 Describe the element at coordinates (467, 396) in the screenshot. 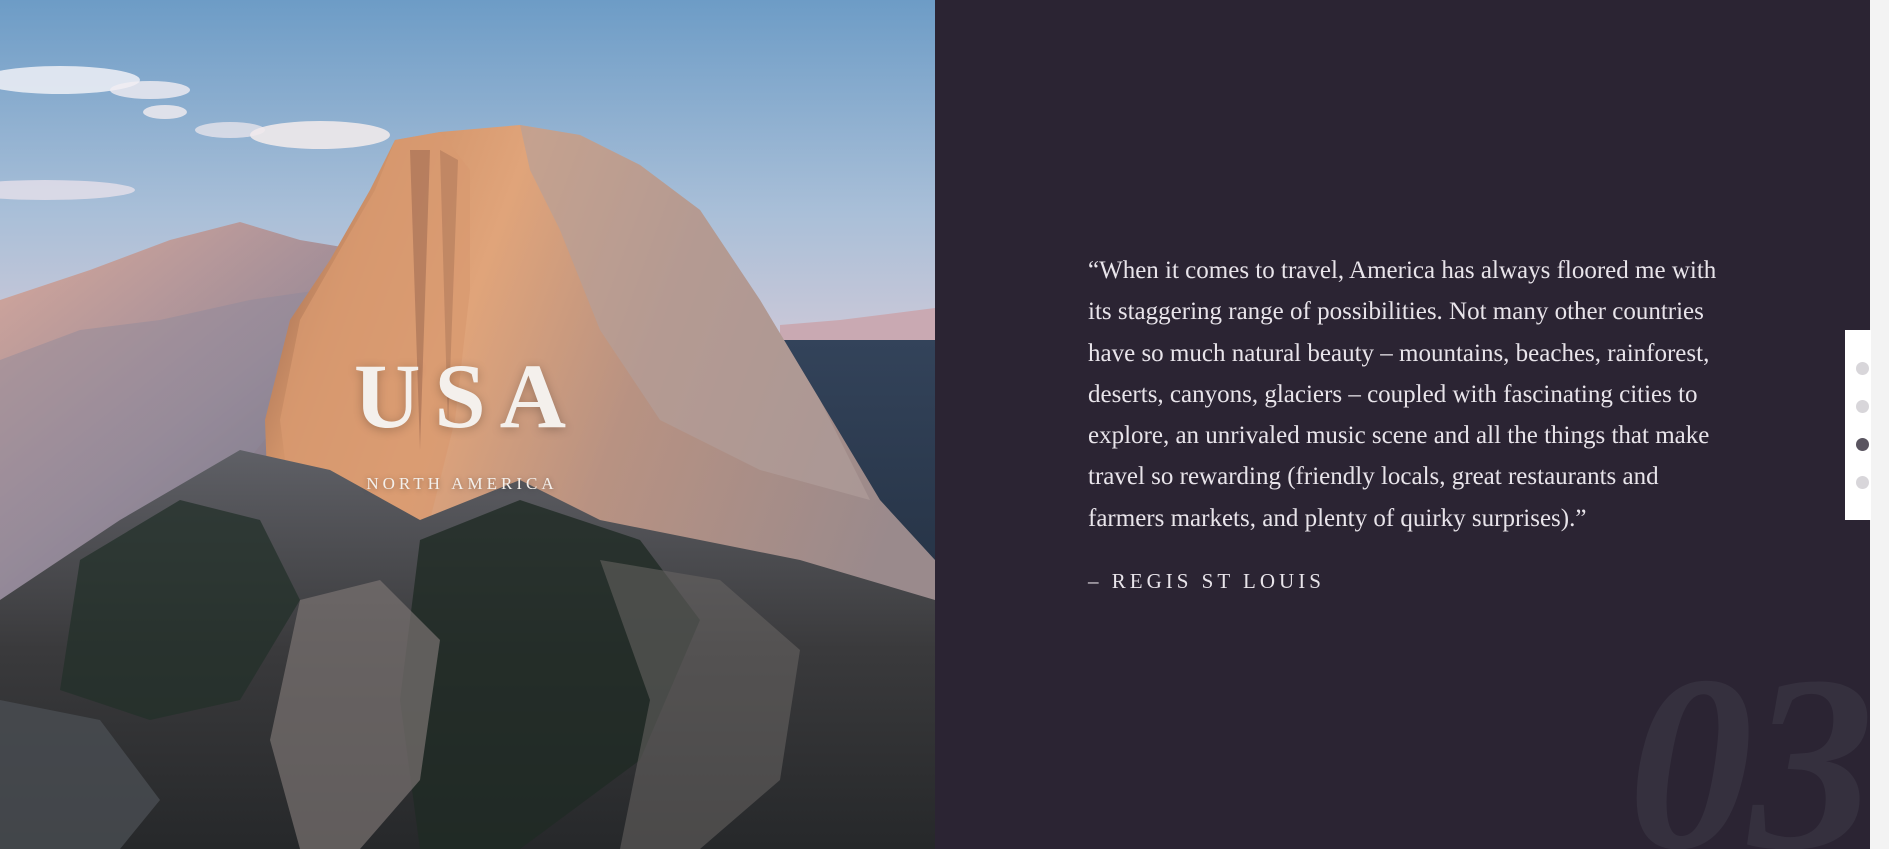

I see `destination-title: USA` at that location.